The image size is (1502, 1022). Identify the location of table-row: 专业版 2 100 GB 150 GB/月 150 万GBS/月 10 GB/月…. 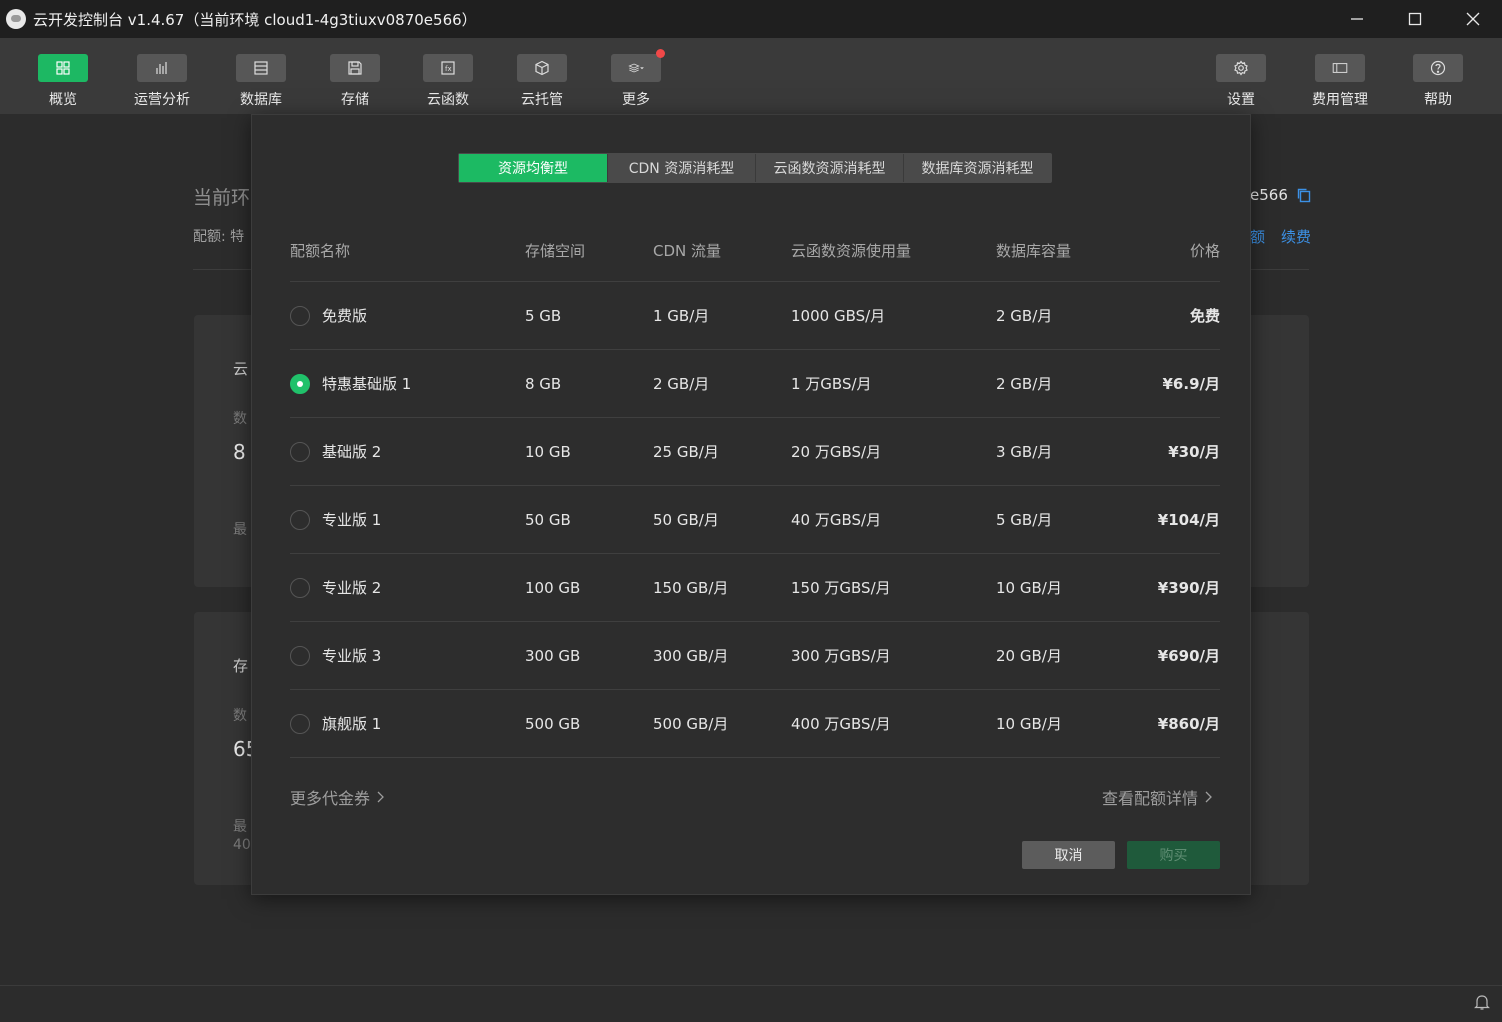
(755, 588).